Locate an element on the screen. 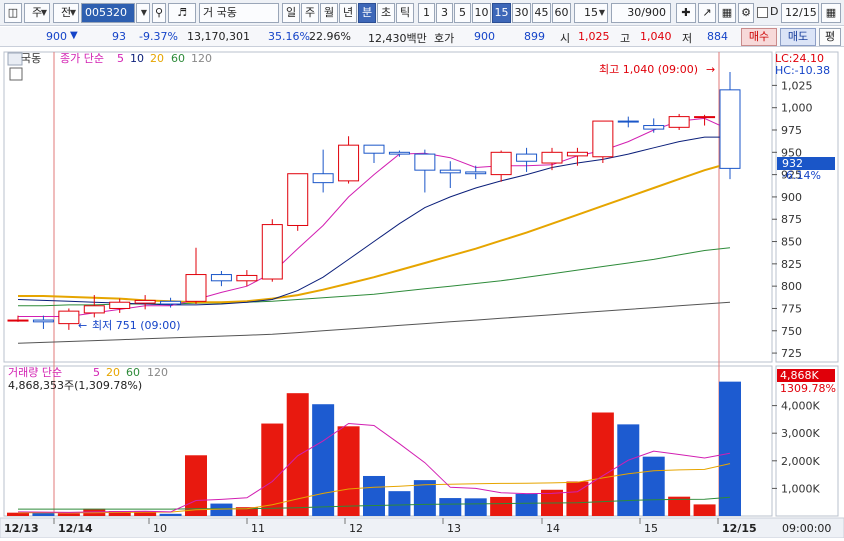 The image size is (844, 541). price-tick-label: 850 is located at coordinates (791, 242).